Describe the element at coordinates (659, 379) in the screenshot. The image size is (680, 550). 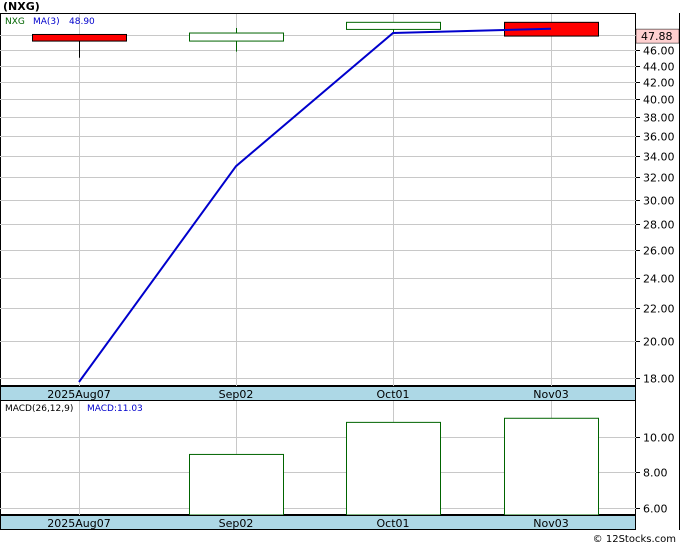
I see `price-y-tick-label: 18.00` at that location.